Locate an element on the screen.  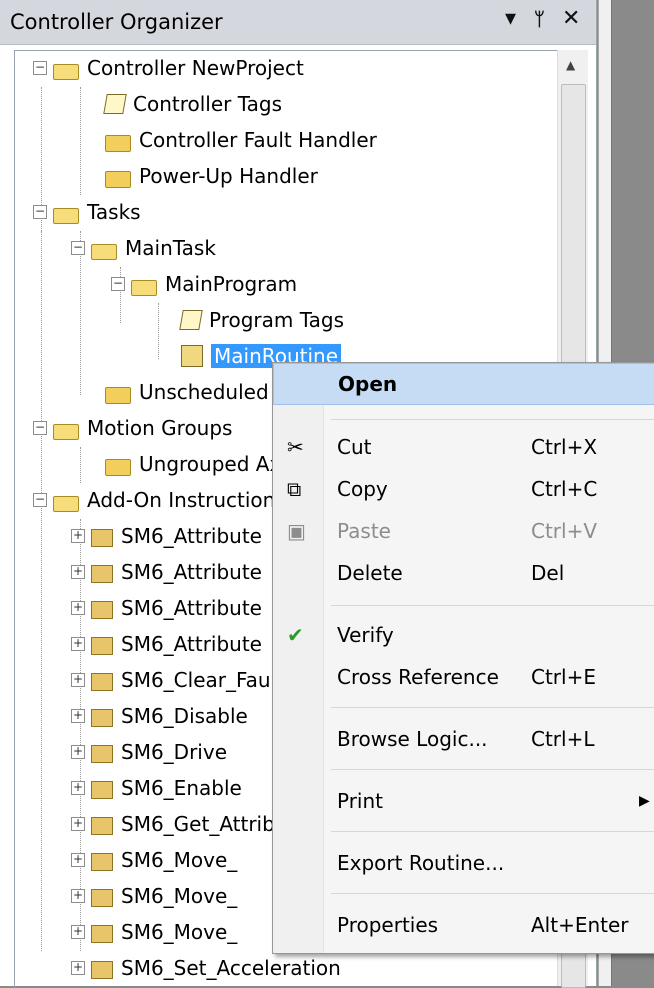
menu-item-properties: Properties Alt+Enter is located at coordinates (463, 925).